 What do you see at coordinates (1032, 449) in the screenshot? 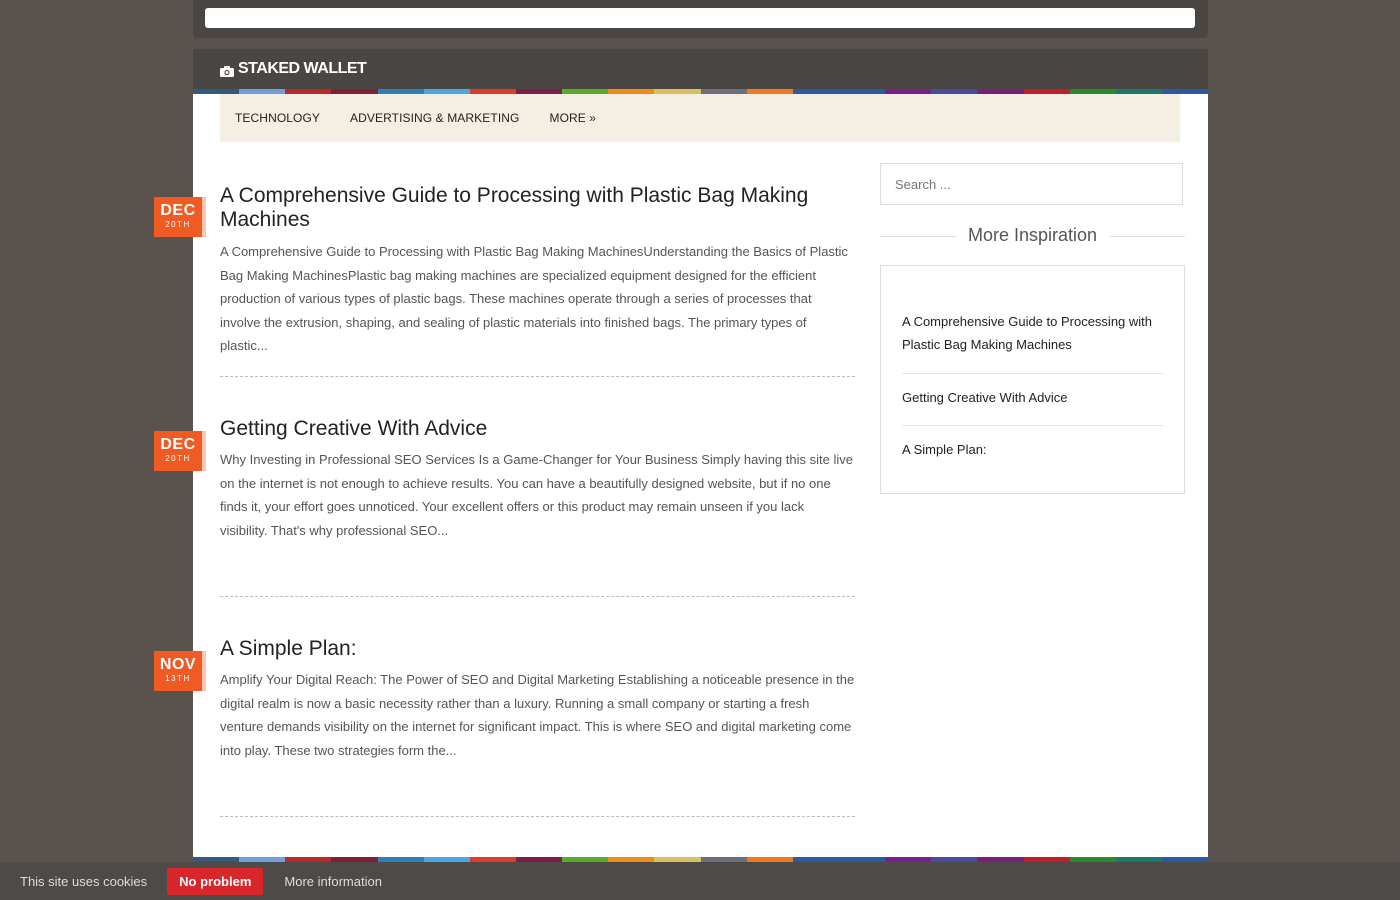
I see `recent-post-link: A Simple Plan:` at bounding box center [1032, 449].